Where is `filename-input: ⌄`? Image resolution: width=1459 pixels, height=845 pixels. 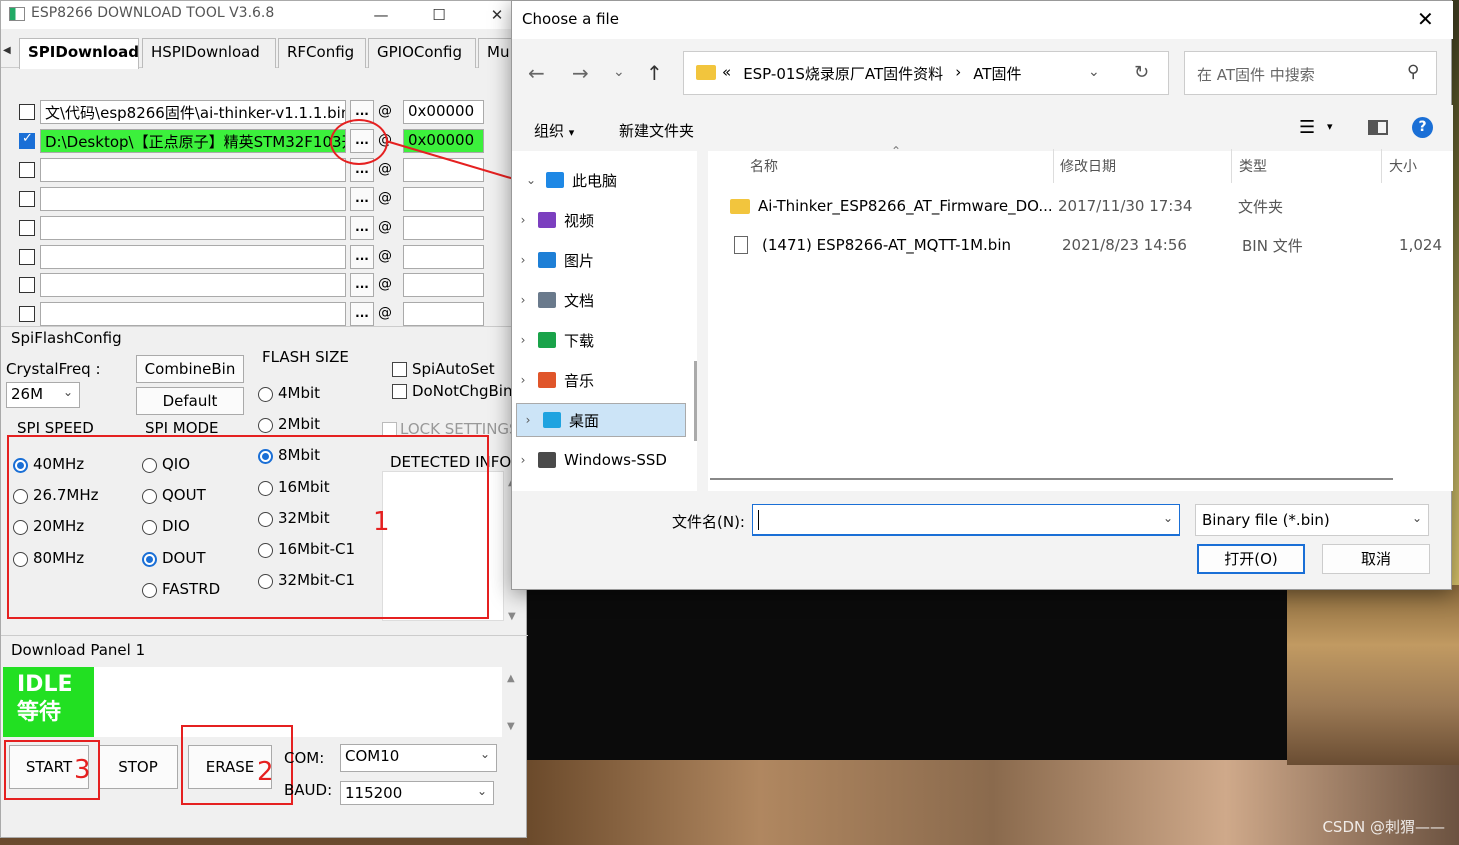 filename-input: ⌄ is located at coordinates (966, 520).